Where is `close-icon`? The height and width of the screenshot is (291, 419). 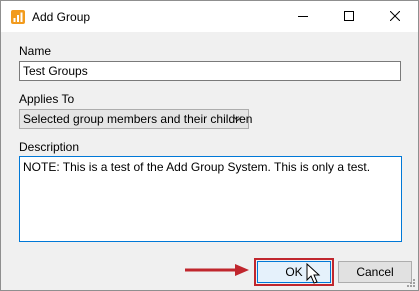
close-icon is located at coordinates (395, 16).